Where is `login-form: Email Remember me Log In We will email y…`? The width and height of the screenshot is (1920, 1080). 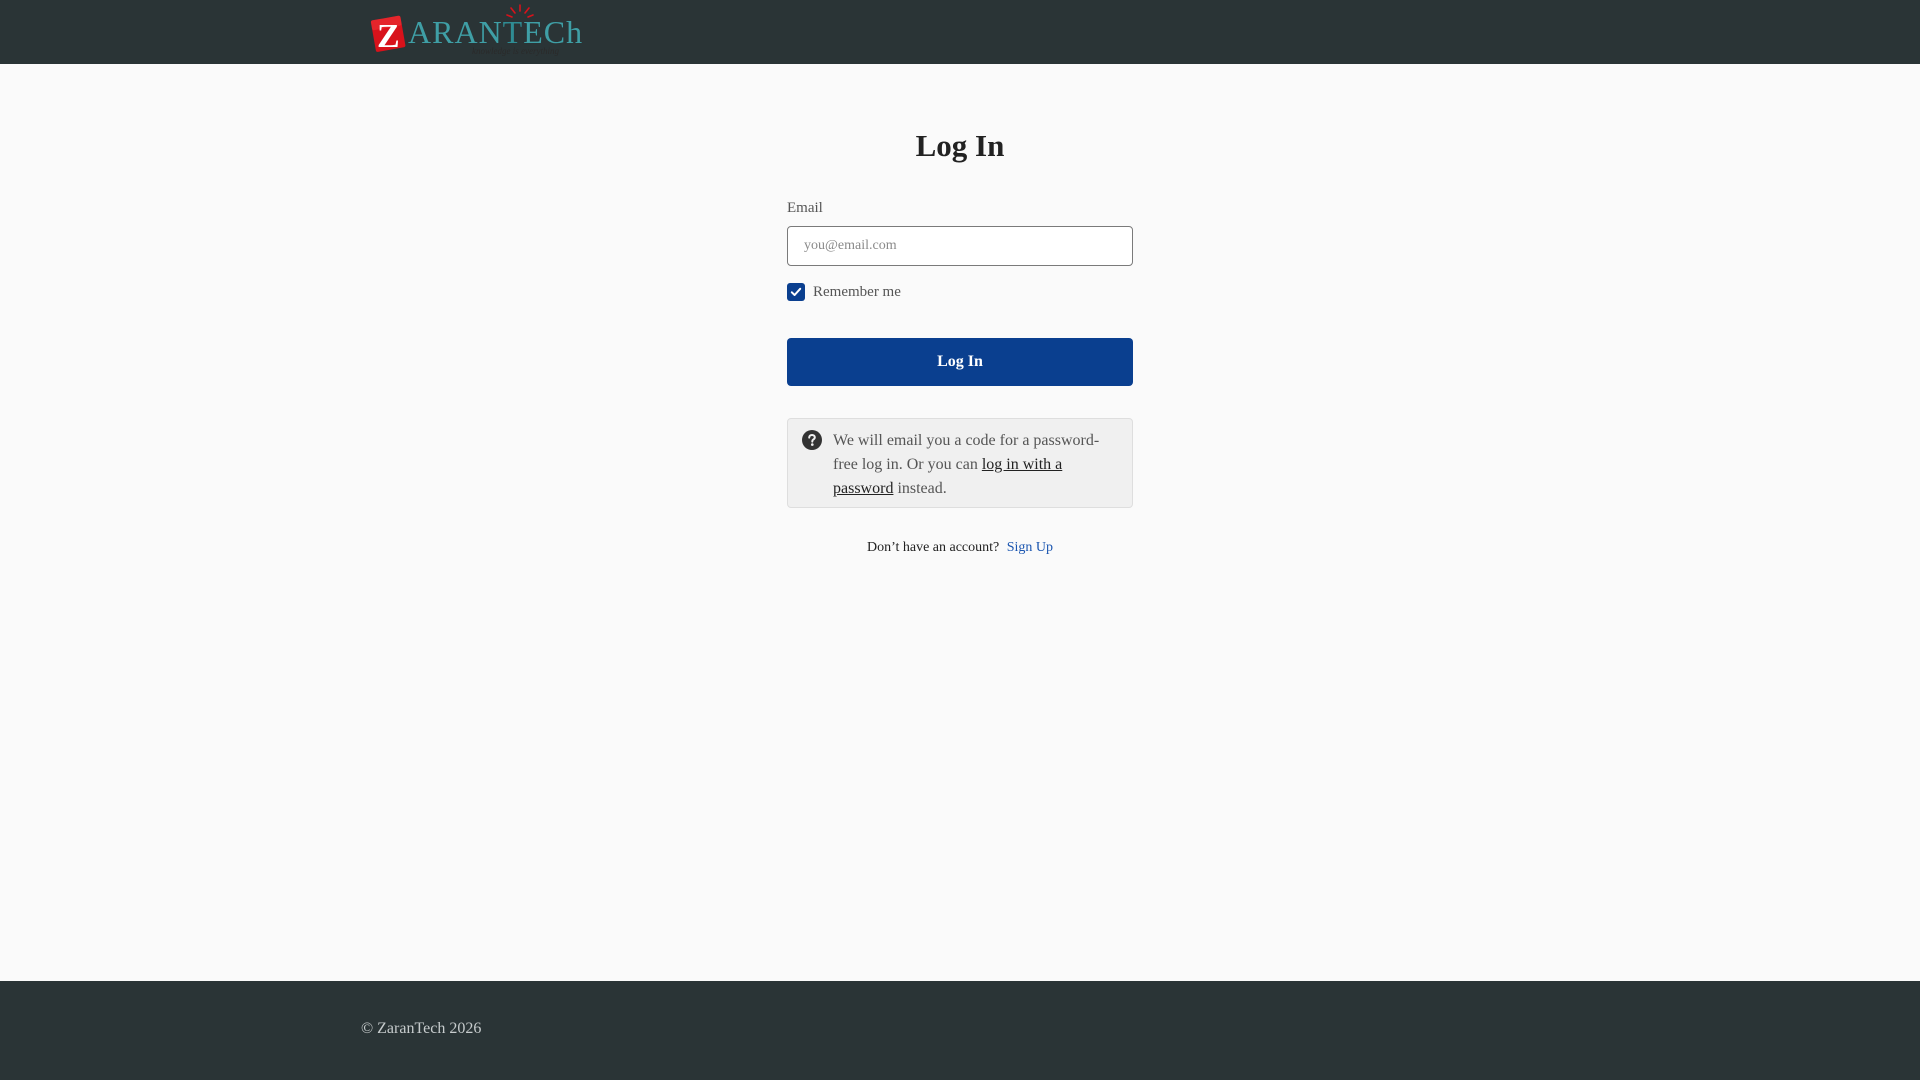 login-form: Email Remember me Log In We will email y… is located at coordinates (960, 378).